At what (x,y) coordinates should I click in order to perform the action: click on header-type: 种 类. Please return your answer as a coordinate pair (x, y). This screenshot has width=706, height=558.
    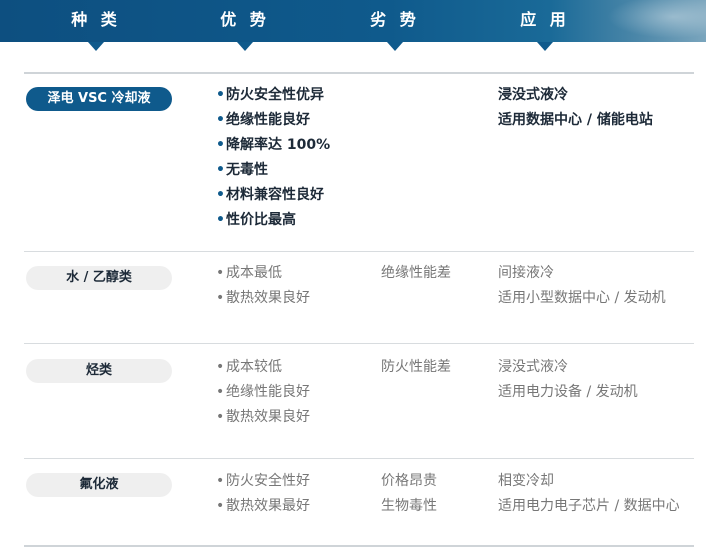
    Looking at the image, I should click on (96, 19).